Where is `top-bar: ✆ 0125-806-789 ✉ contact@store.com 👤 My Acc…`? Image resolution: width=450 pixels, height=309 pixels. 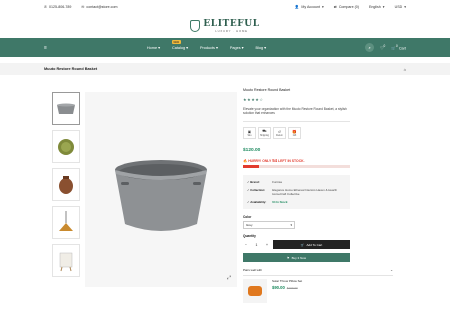 top-bar: ✆ 0125-806-789 ✉ contact@store.com 👤 My Acc… is located at coordinates (225, 6).